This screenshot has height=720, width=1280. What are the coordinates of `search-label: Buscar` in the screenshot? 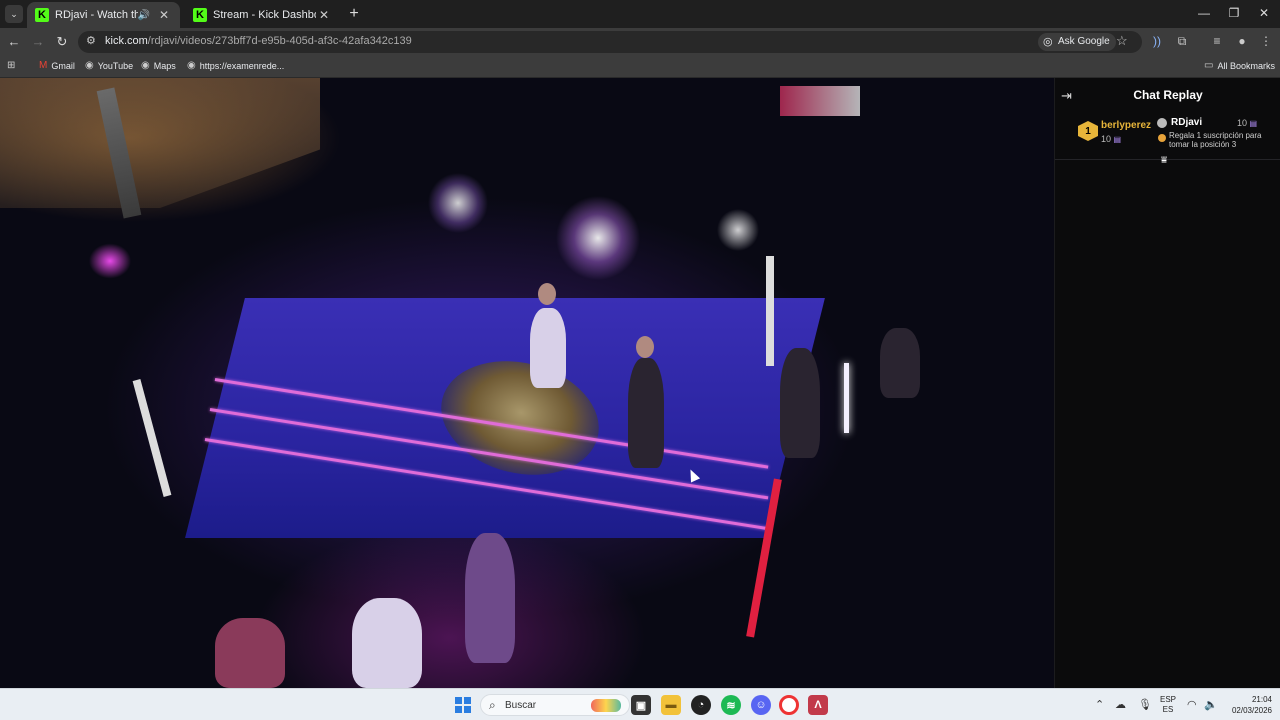 It's located at (521, 705).